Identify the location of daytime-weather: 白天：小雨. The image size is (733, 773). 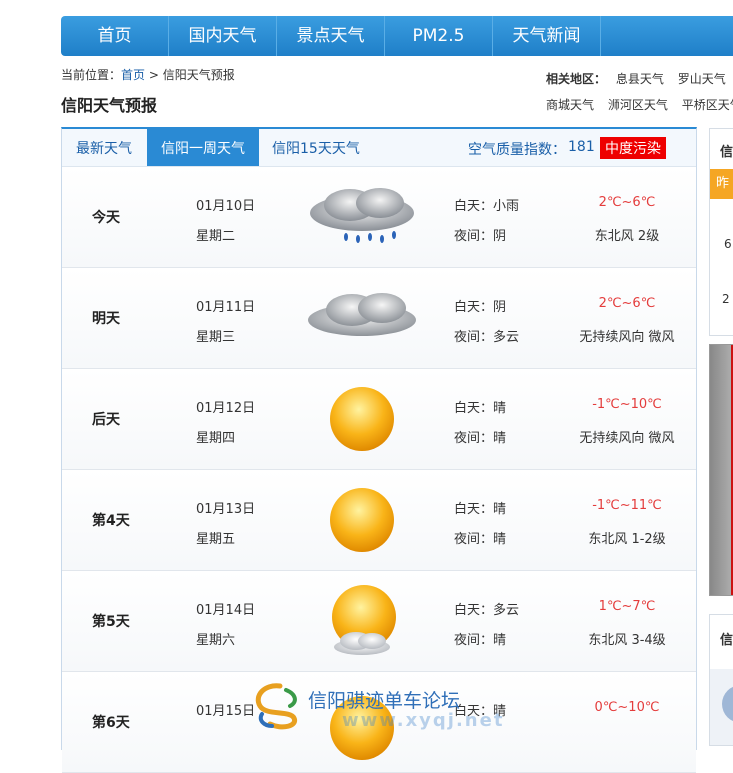
(487, 206).